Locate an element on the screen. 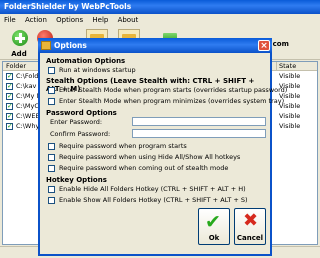 The height and width of the screenshot is (258, 320). run-at-startup-checkbox is located at coordinates (51, 70).